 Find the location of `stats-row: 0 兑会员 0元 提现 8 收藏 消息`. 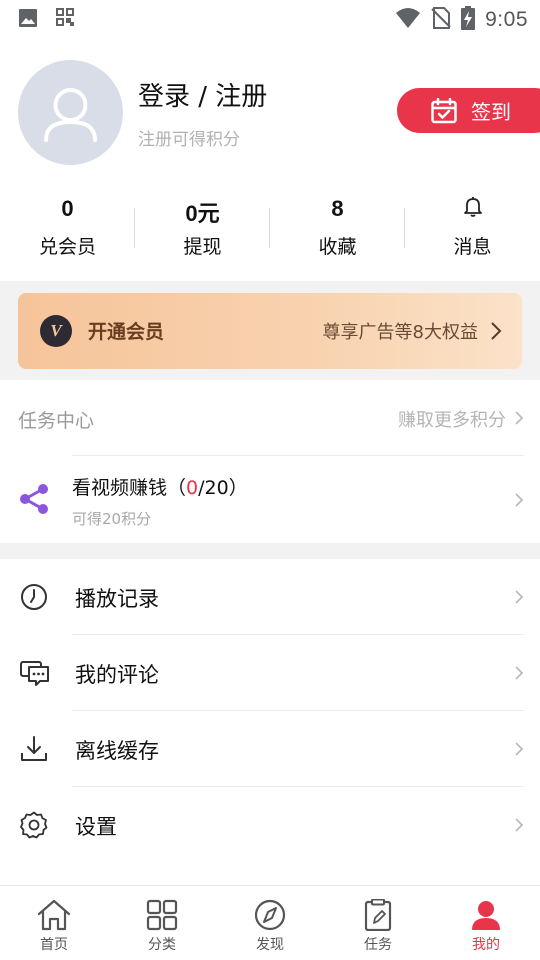

stats-row: 0 兑会员 0元 提现 8 收藏 消息 is located at coordinates (270, 228).